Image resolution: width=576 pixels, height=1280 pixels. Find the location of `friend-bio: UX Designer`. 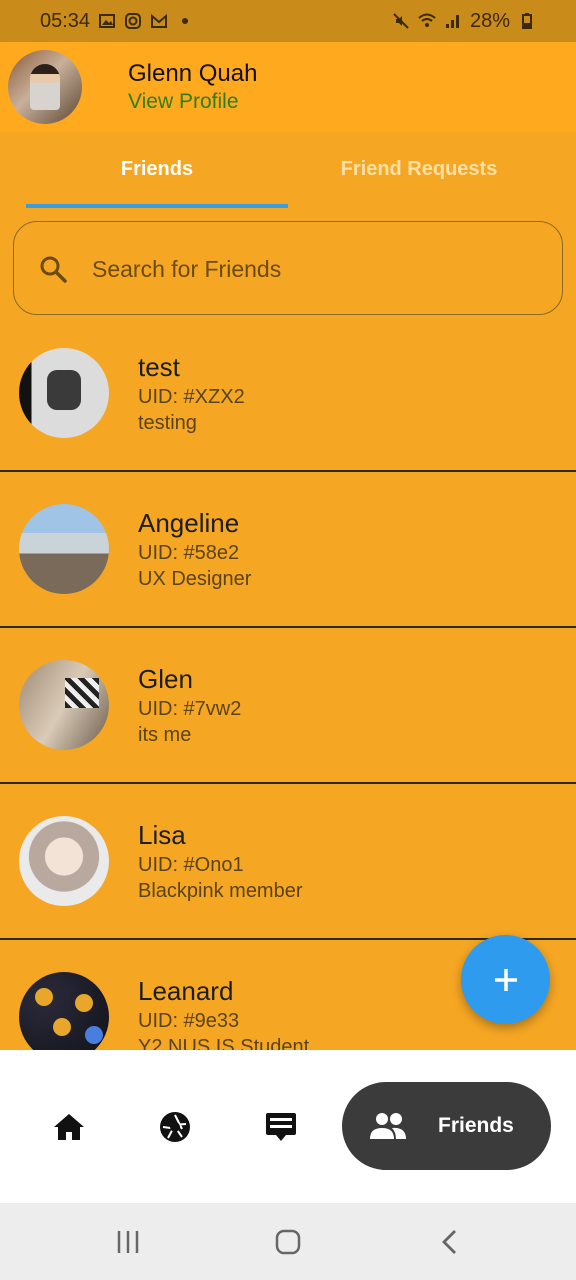

friend-bio: UX Designer is located at coordinates (195, 579).